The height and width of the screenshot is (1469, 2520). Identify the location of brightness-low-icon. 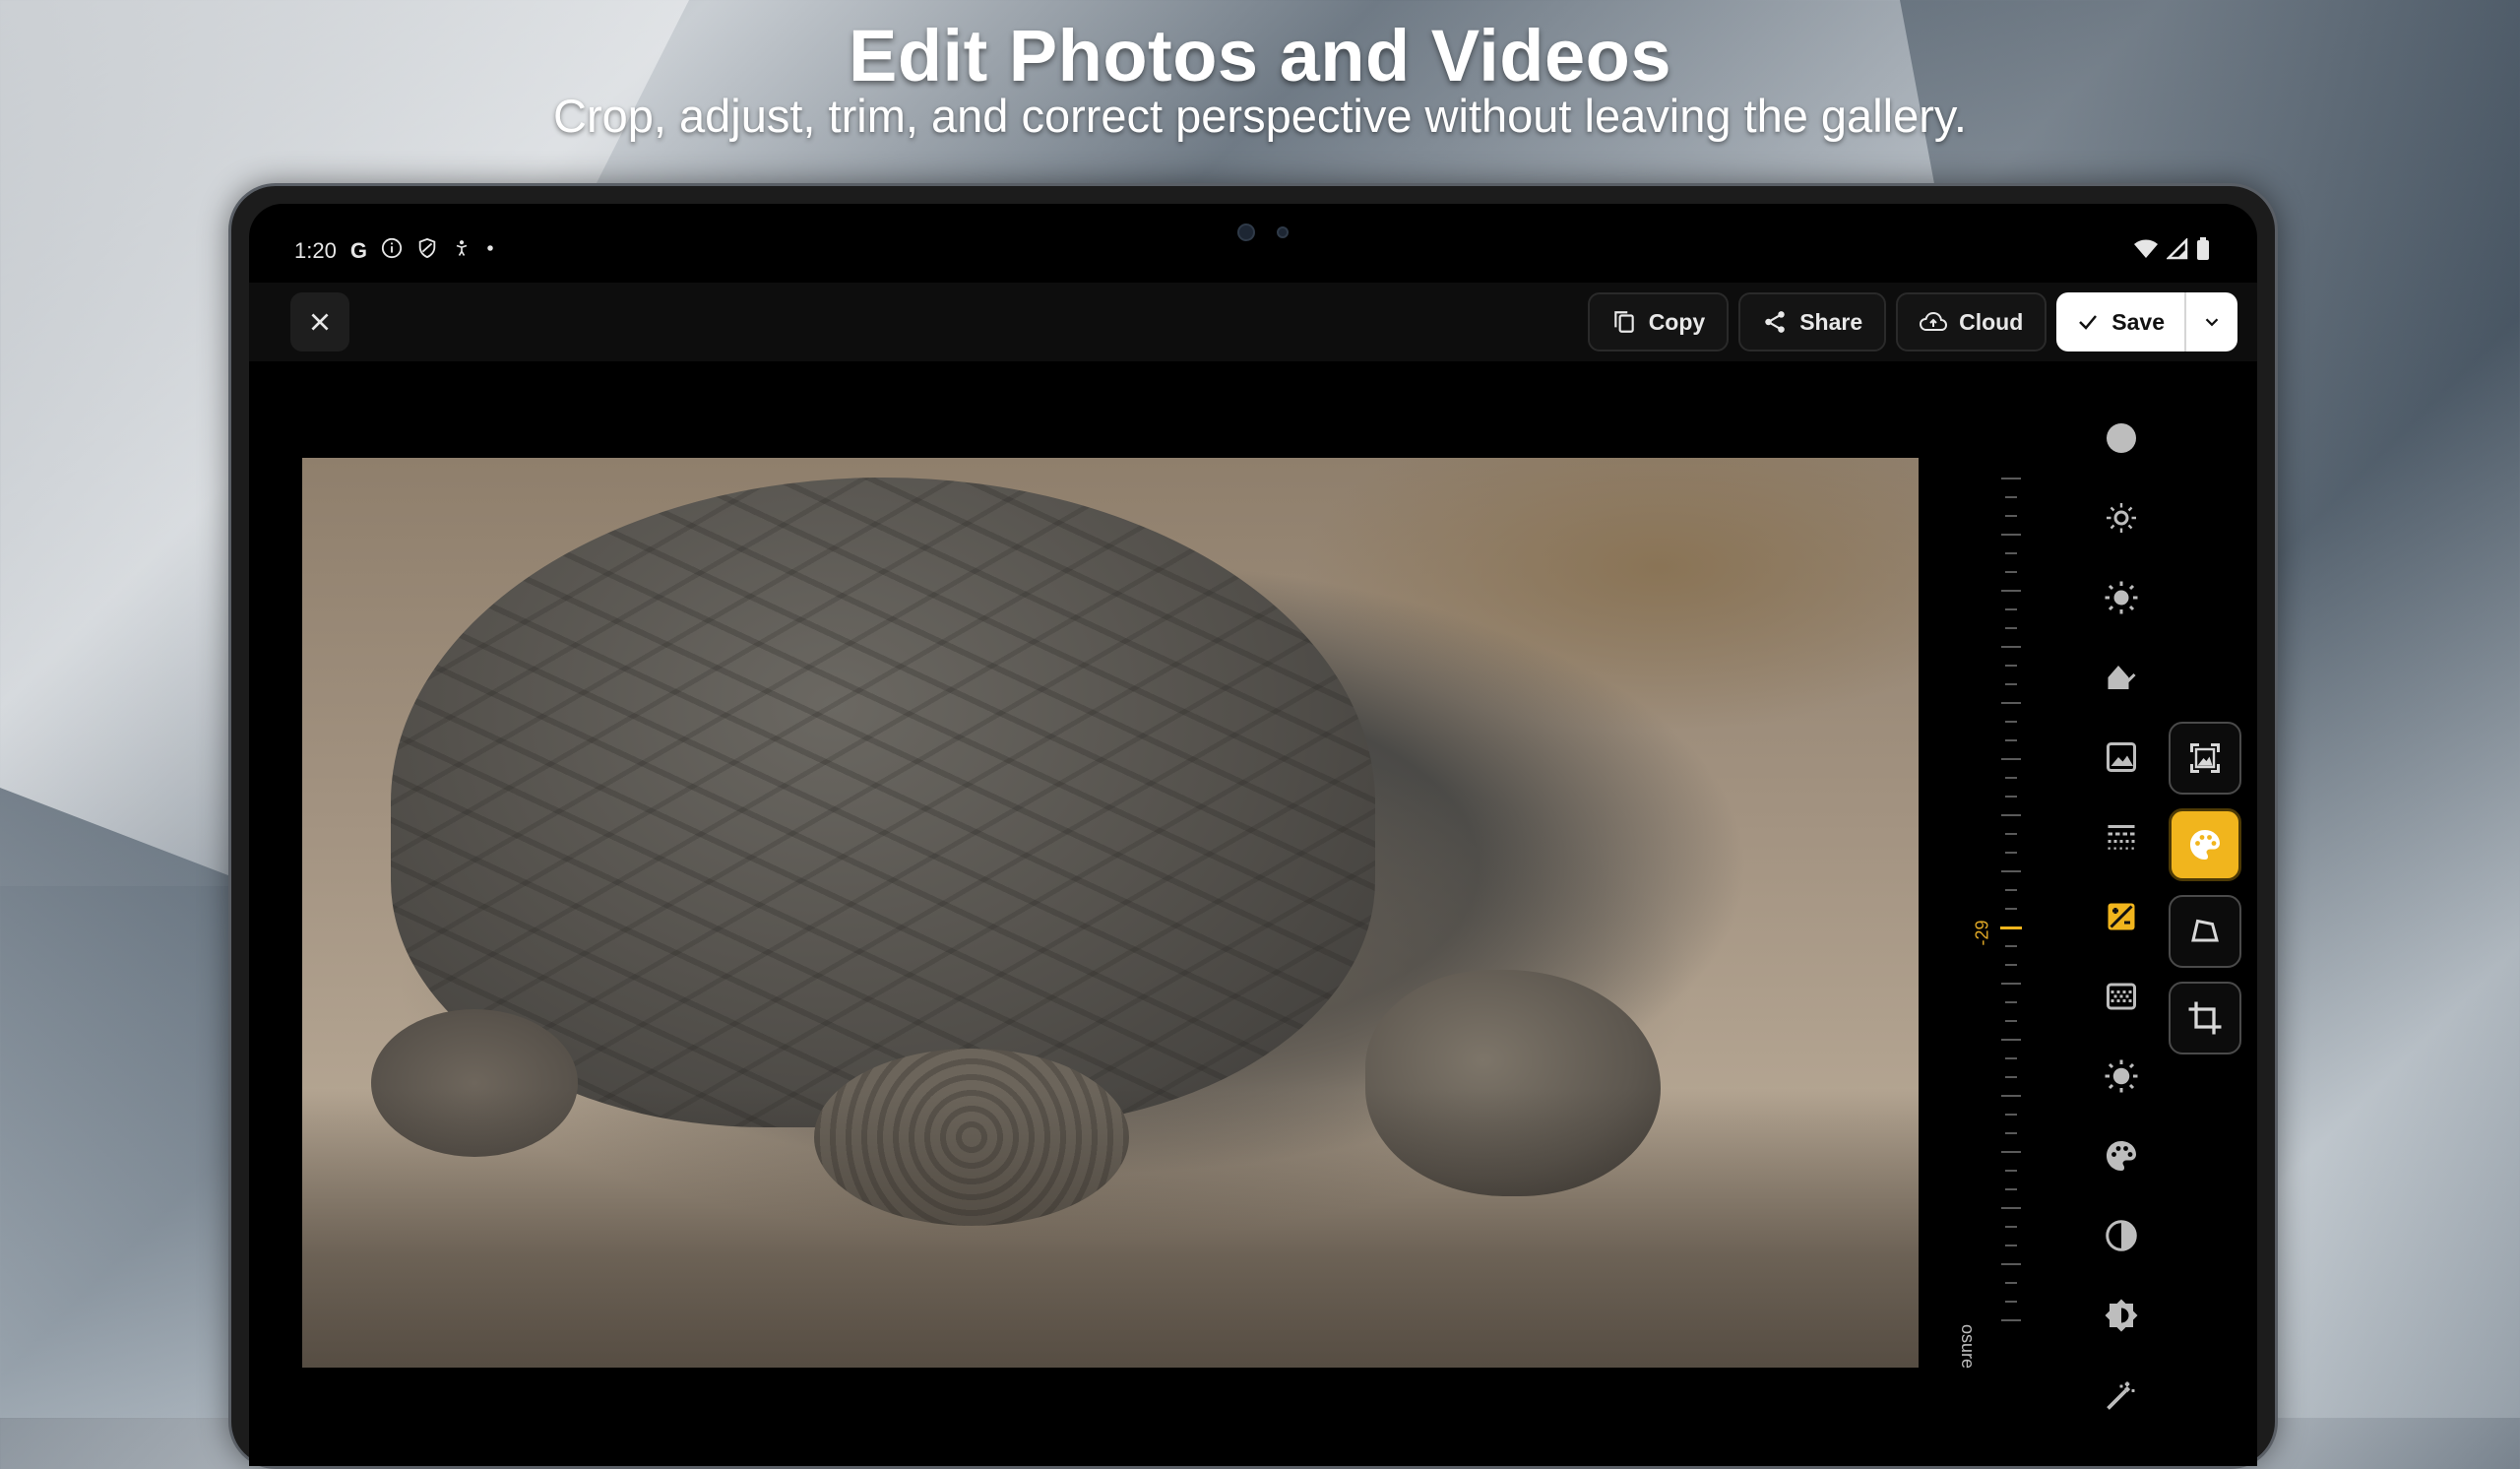
(2121, 518).